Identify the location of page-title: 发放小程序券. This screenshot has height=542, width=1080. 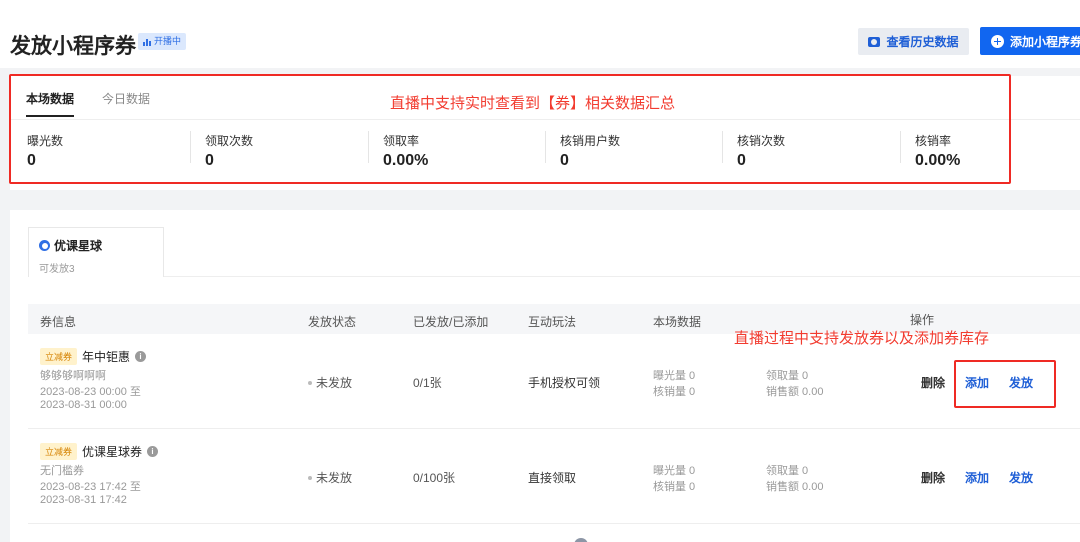
(73, 46).